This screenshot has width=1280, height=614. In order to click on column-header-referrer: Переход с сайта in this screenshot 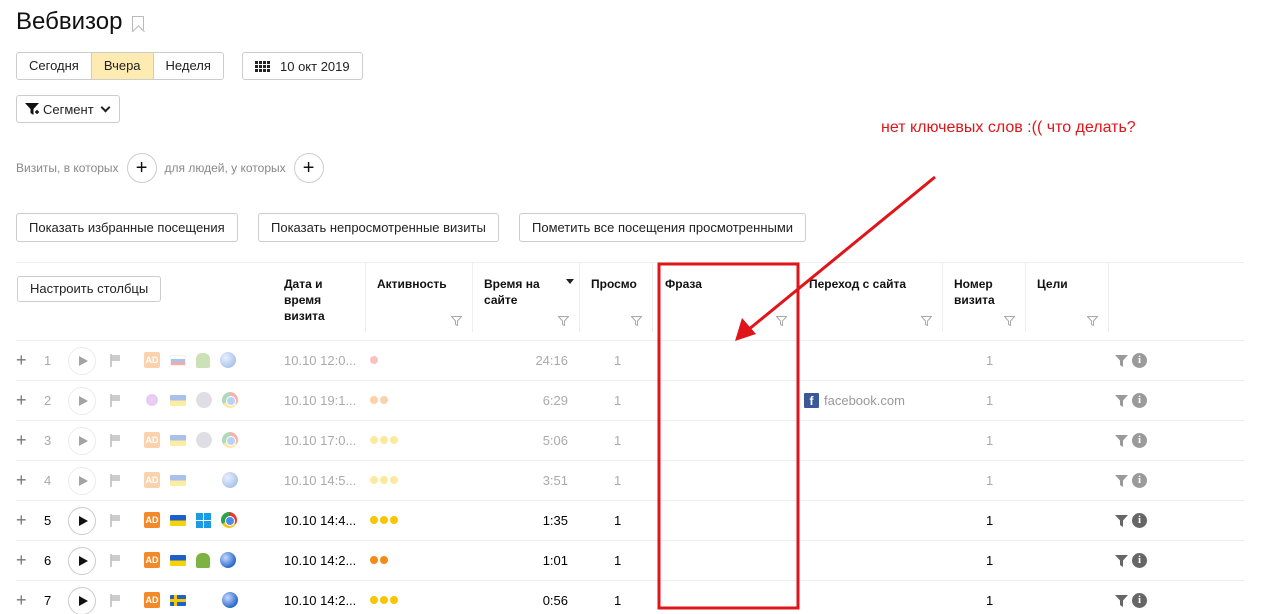, I will do `click(857, 284)`.